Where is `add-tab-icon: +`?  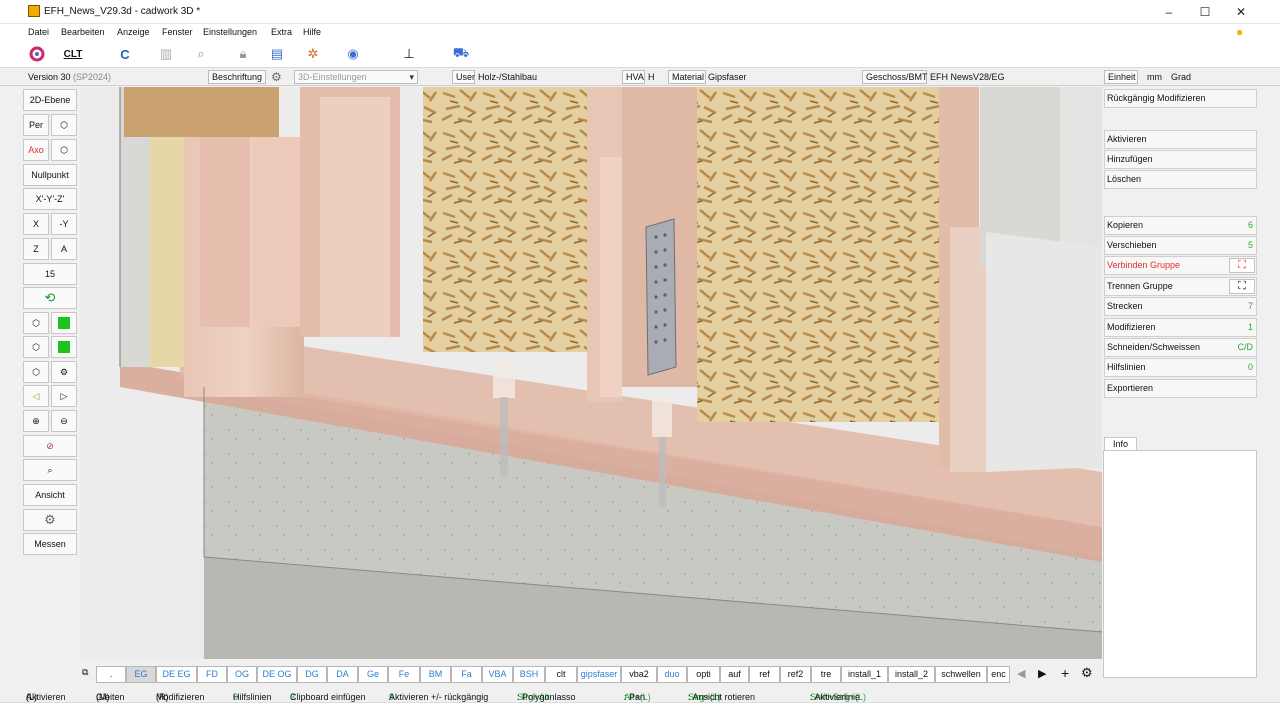
add-tab-icon: + is located at coordinates (1065, 673).